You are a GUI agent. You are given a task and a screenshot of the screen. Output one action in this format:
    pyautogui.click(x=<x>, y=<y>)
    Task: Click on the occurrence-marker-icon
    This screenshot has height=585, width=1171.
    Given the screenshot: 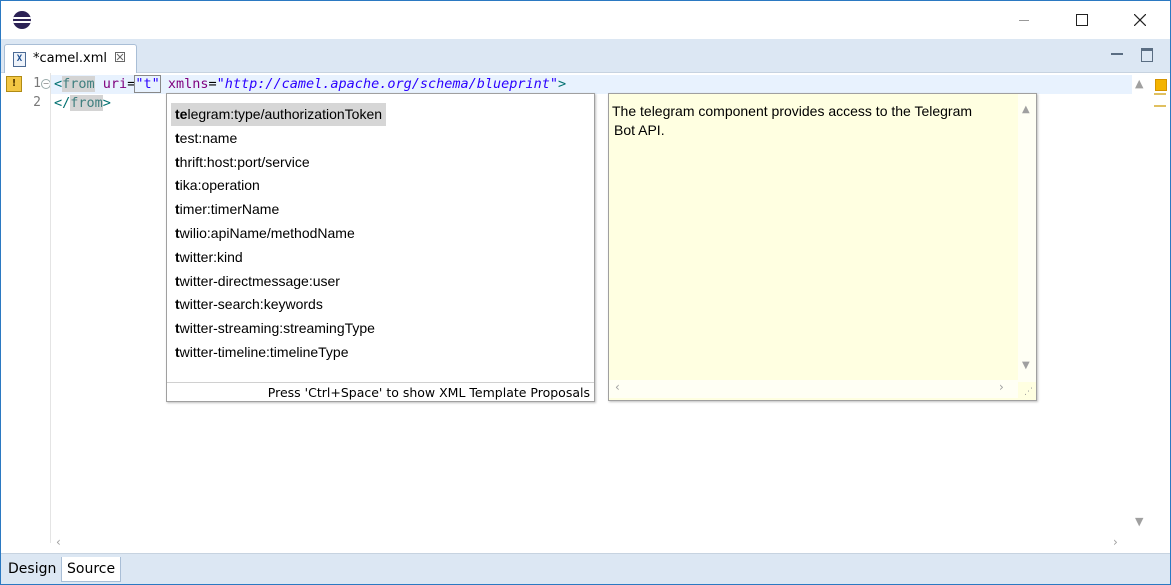 What is the action you would take?
    pyautogui.click(x=1160, y=100)
    